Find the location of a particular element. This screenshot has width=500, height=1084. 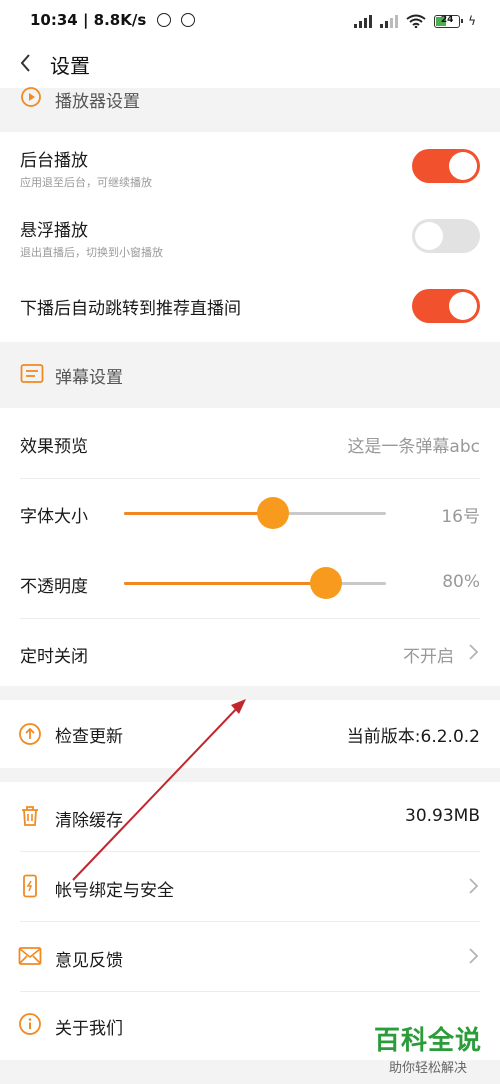

status-indicators: 24 ϟ is located at coordinates (415, 21).